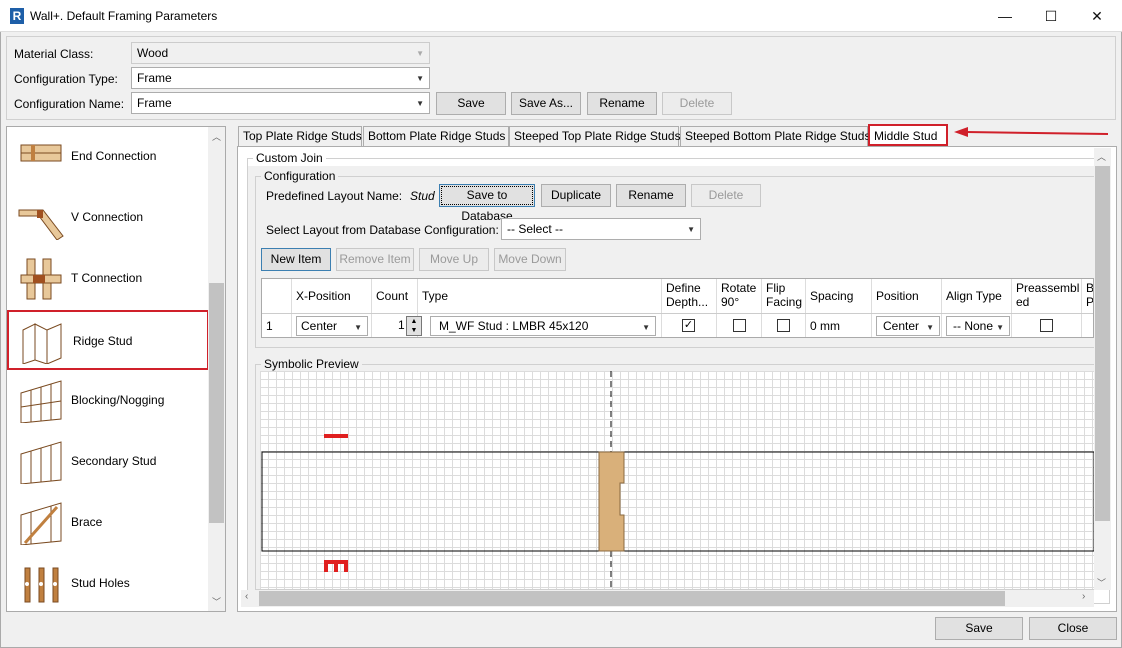 This screenshot has width=1122, height=648. What do you see at coordinates (739, 296) in the screenshot?
I see `header-rotate: Rotate 90°` at bounding box center [739, 296].